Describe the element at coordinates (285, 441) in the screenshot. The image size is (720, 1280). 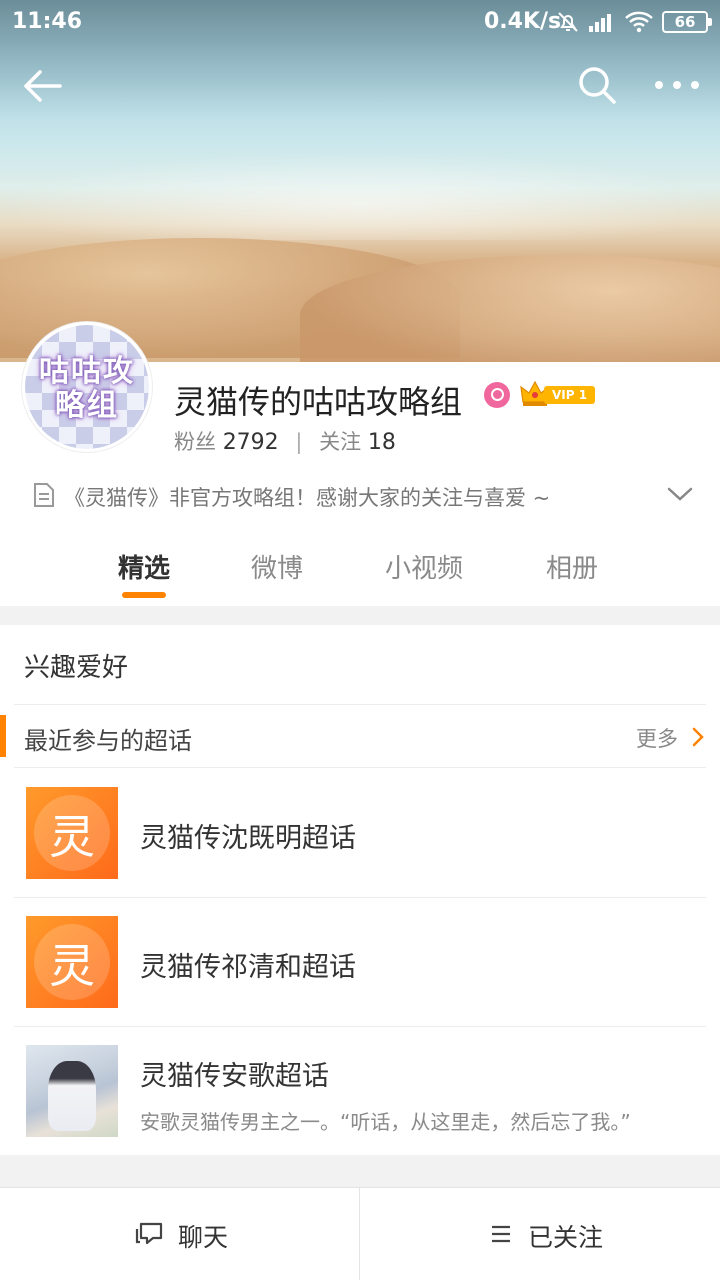
I see `profile-stats: 粉丝 2792 | 关注 18` at that location.